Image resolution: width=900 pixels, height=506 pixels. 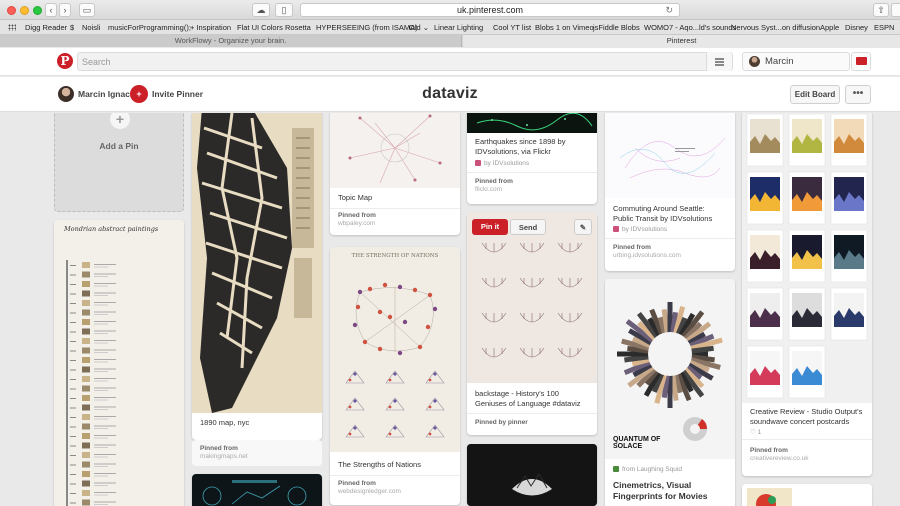 I want to click on bookmark-item: ESPN, so click(x=884, y=27).